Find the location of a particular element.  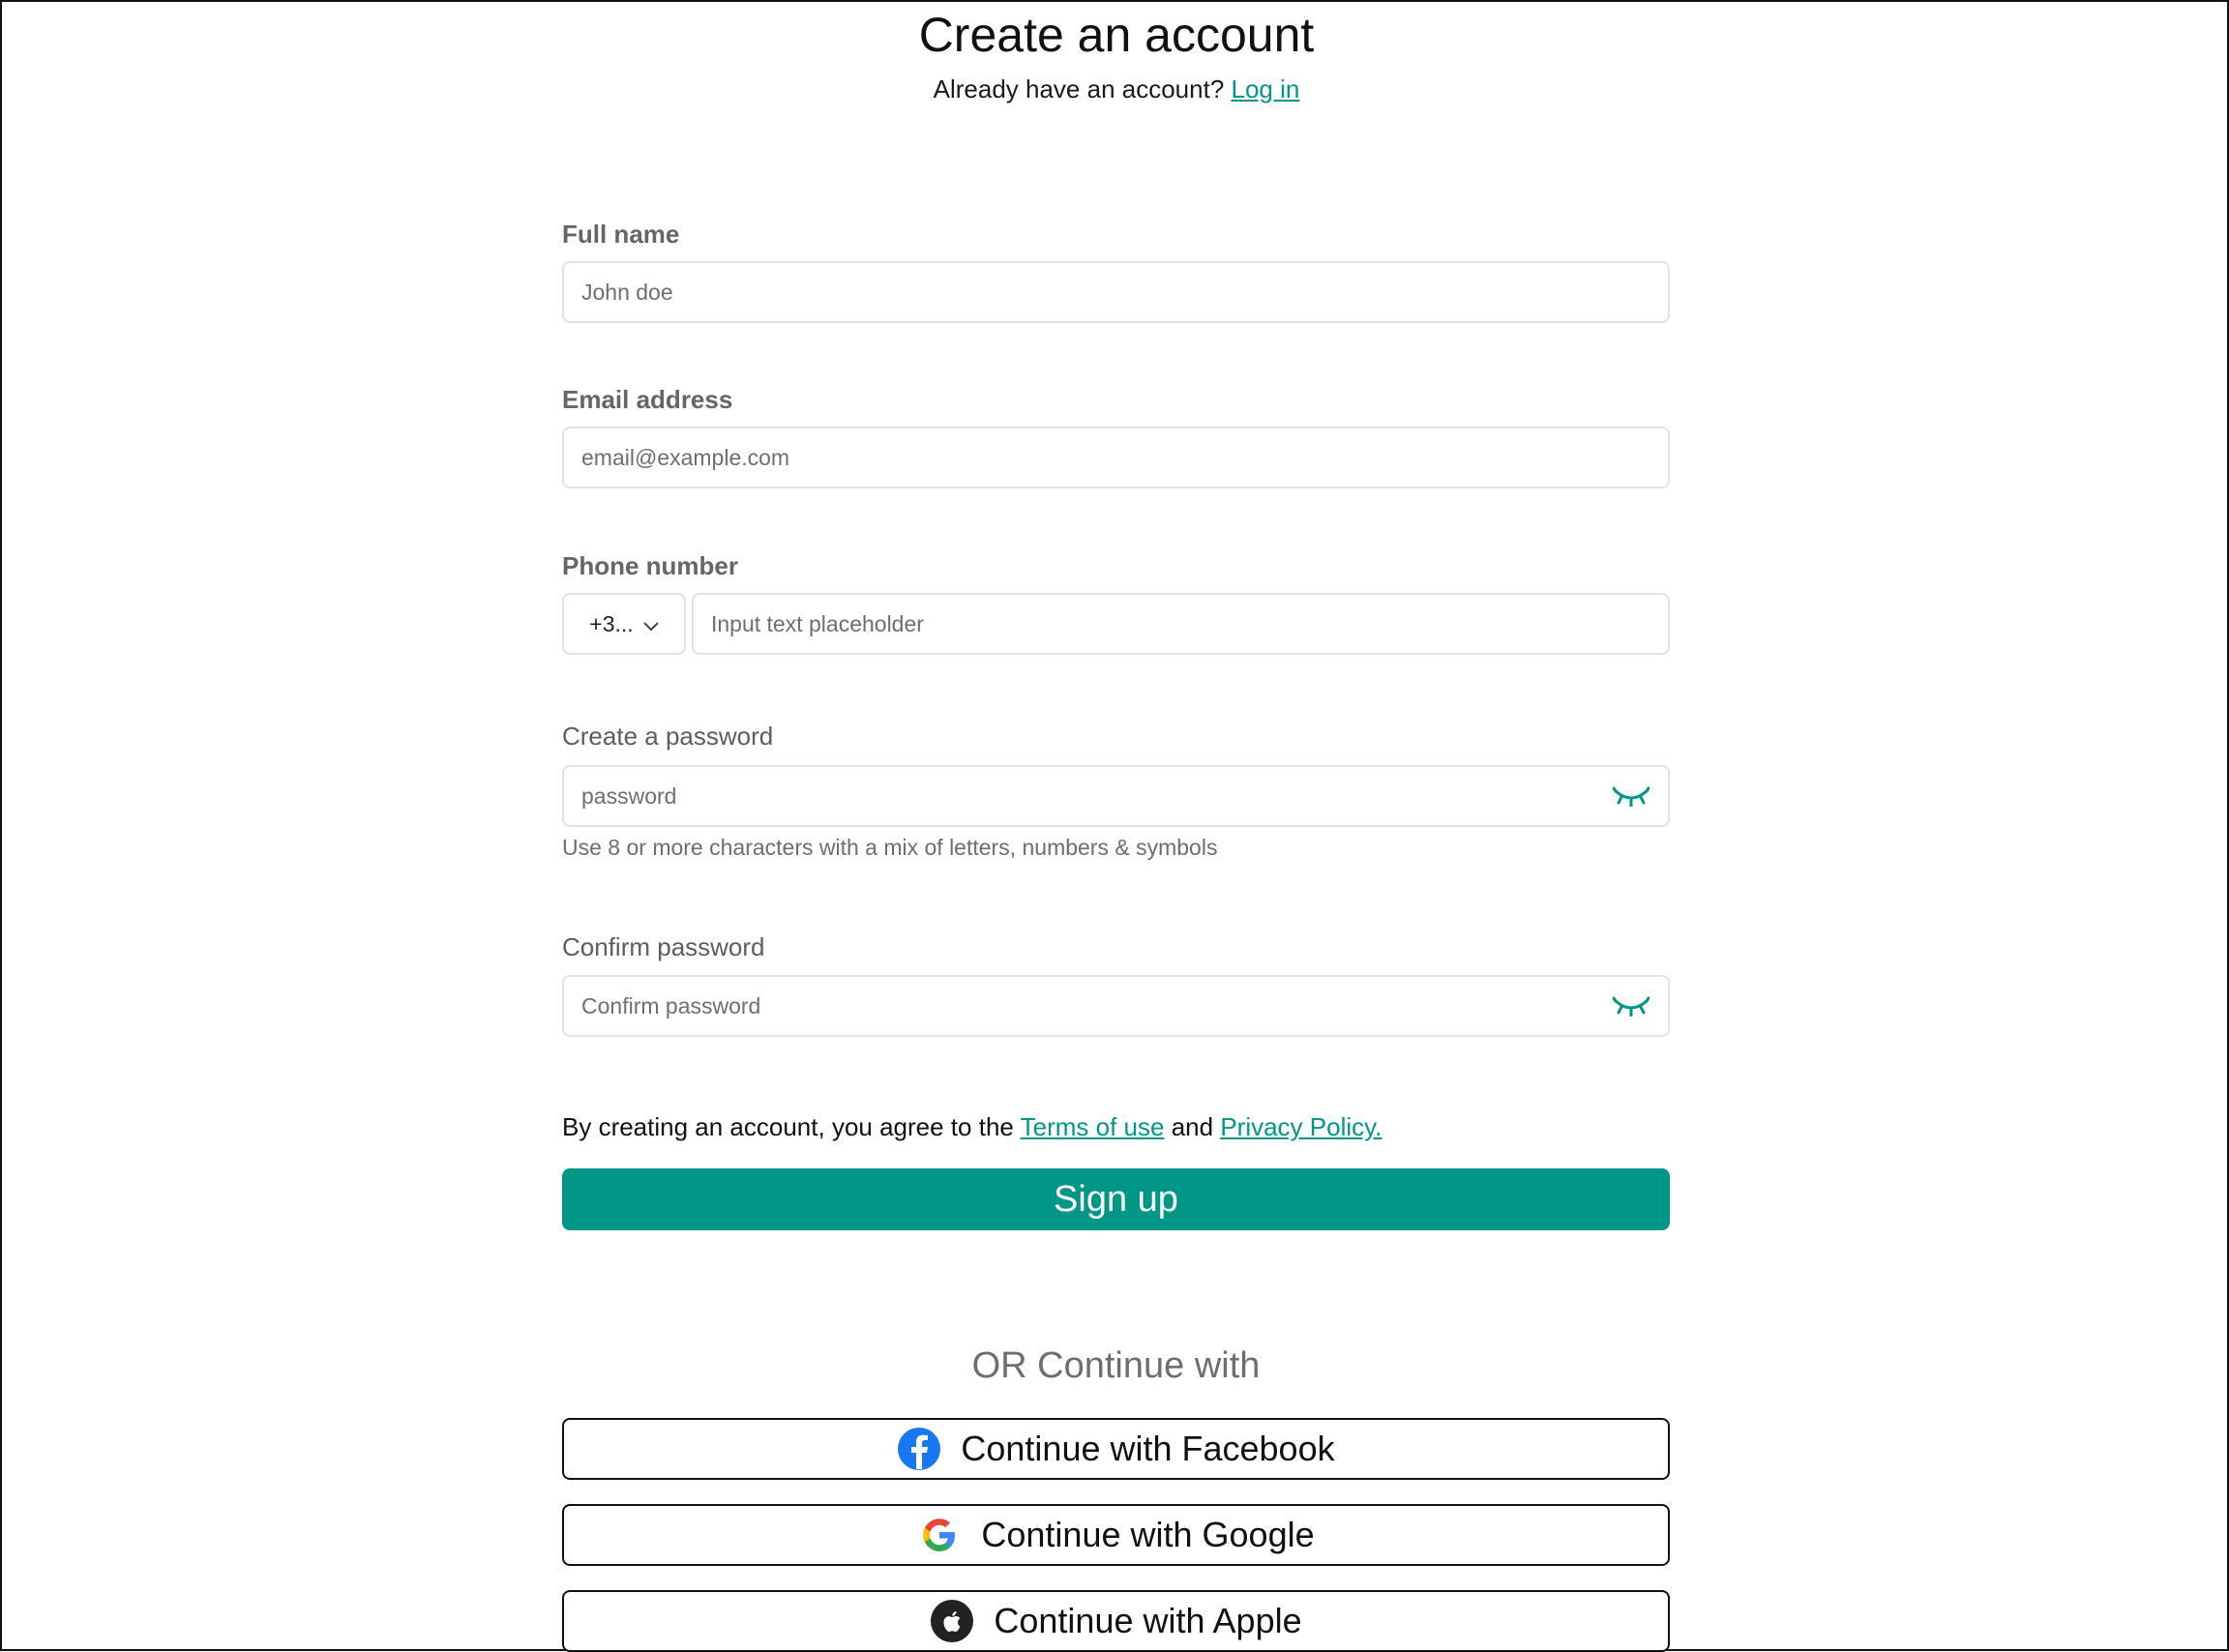

facebook-button: Continue with Facebook is located at coordinates (1116, 1449).